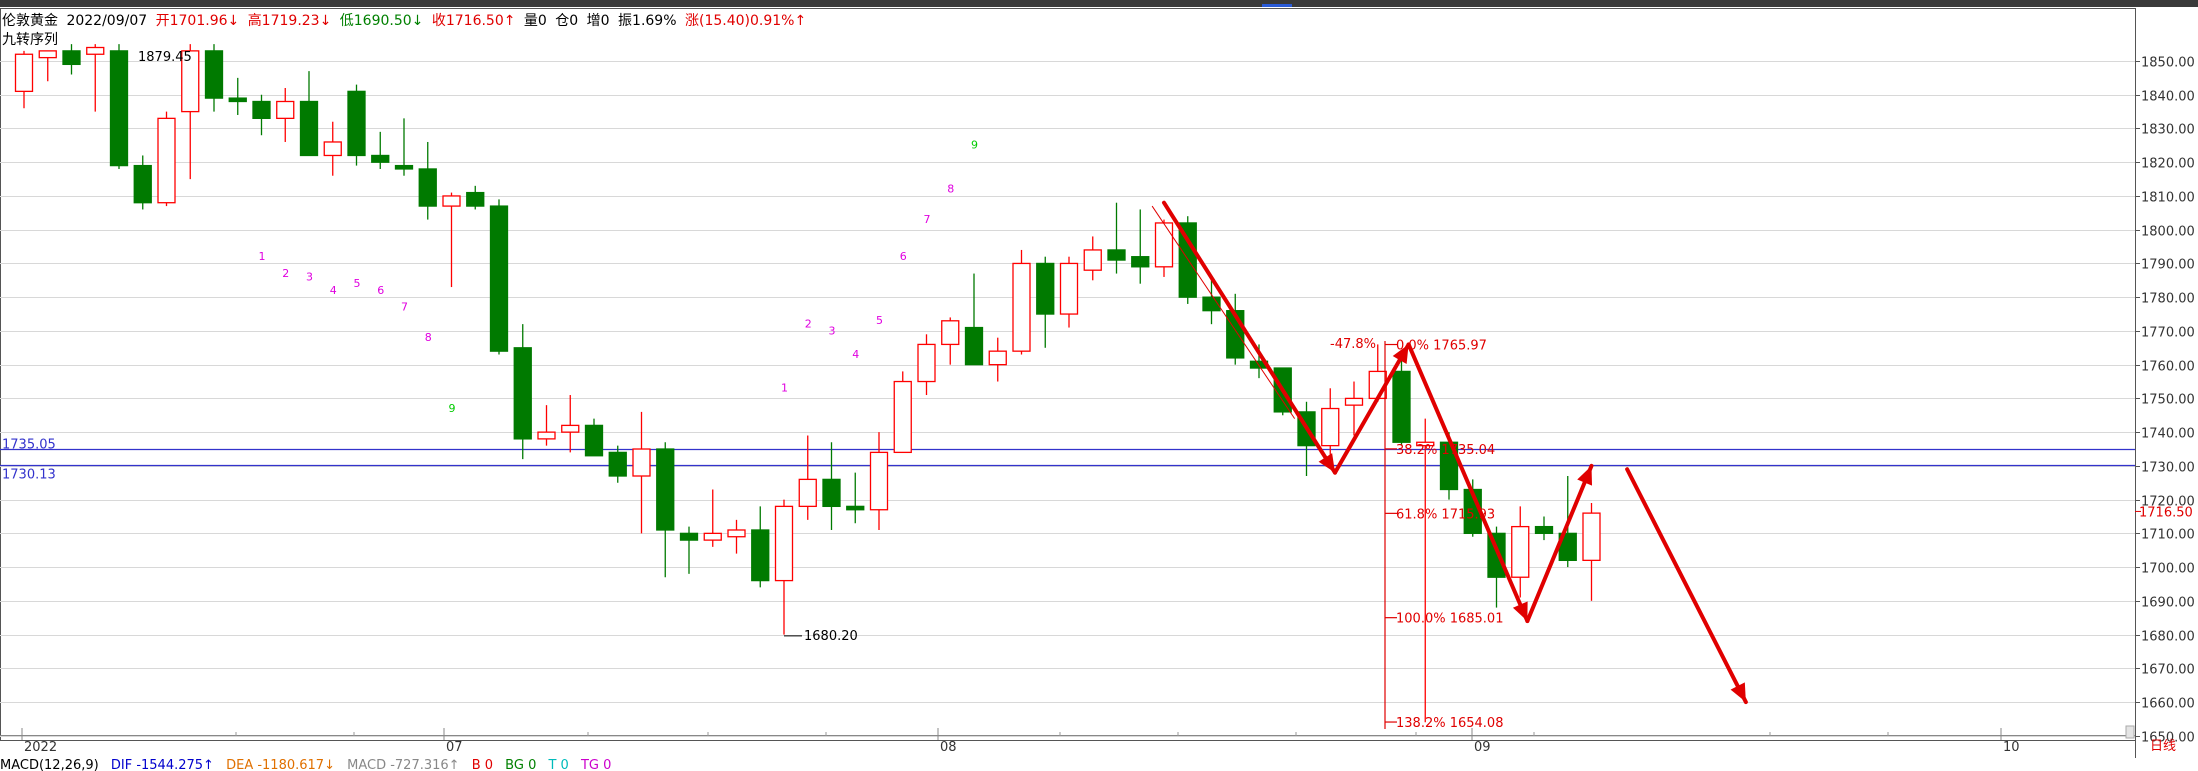 The image size is (2198, 771). What do you see at coordinates (2168, 569) in the screenshot?
I see `y-tick-label: 1700.00` at bounding box center [2168, 569].